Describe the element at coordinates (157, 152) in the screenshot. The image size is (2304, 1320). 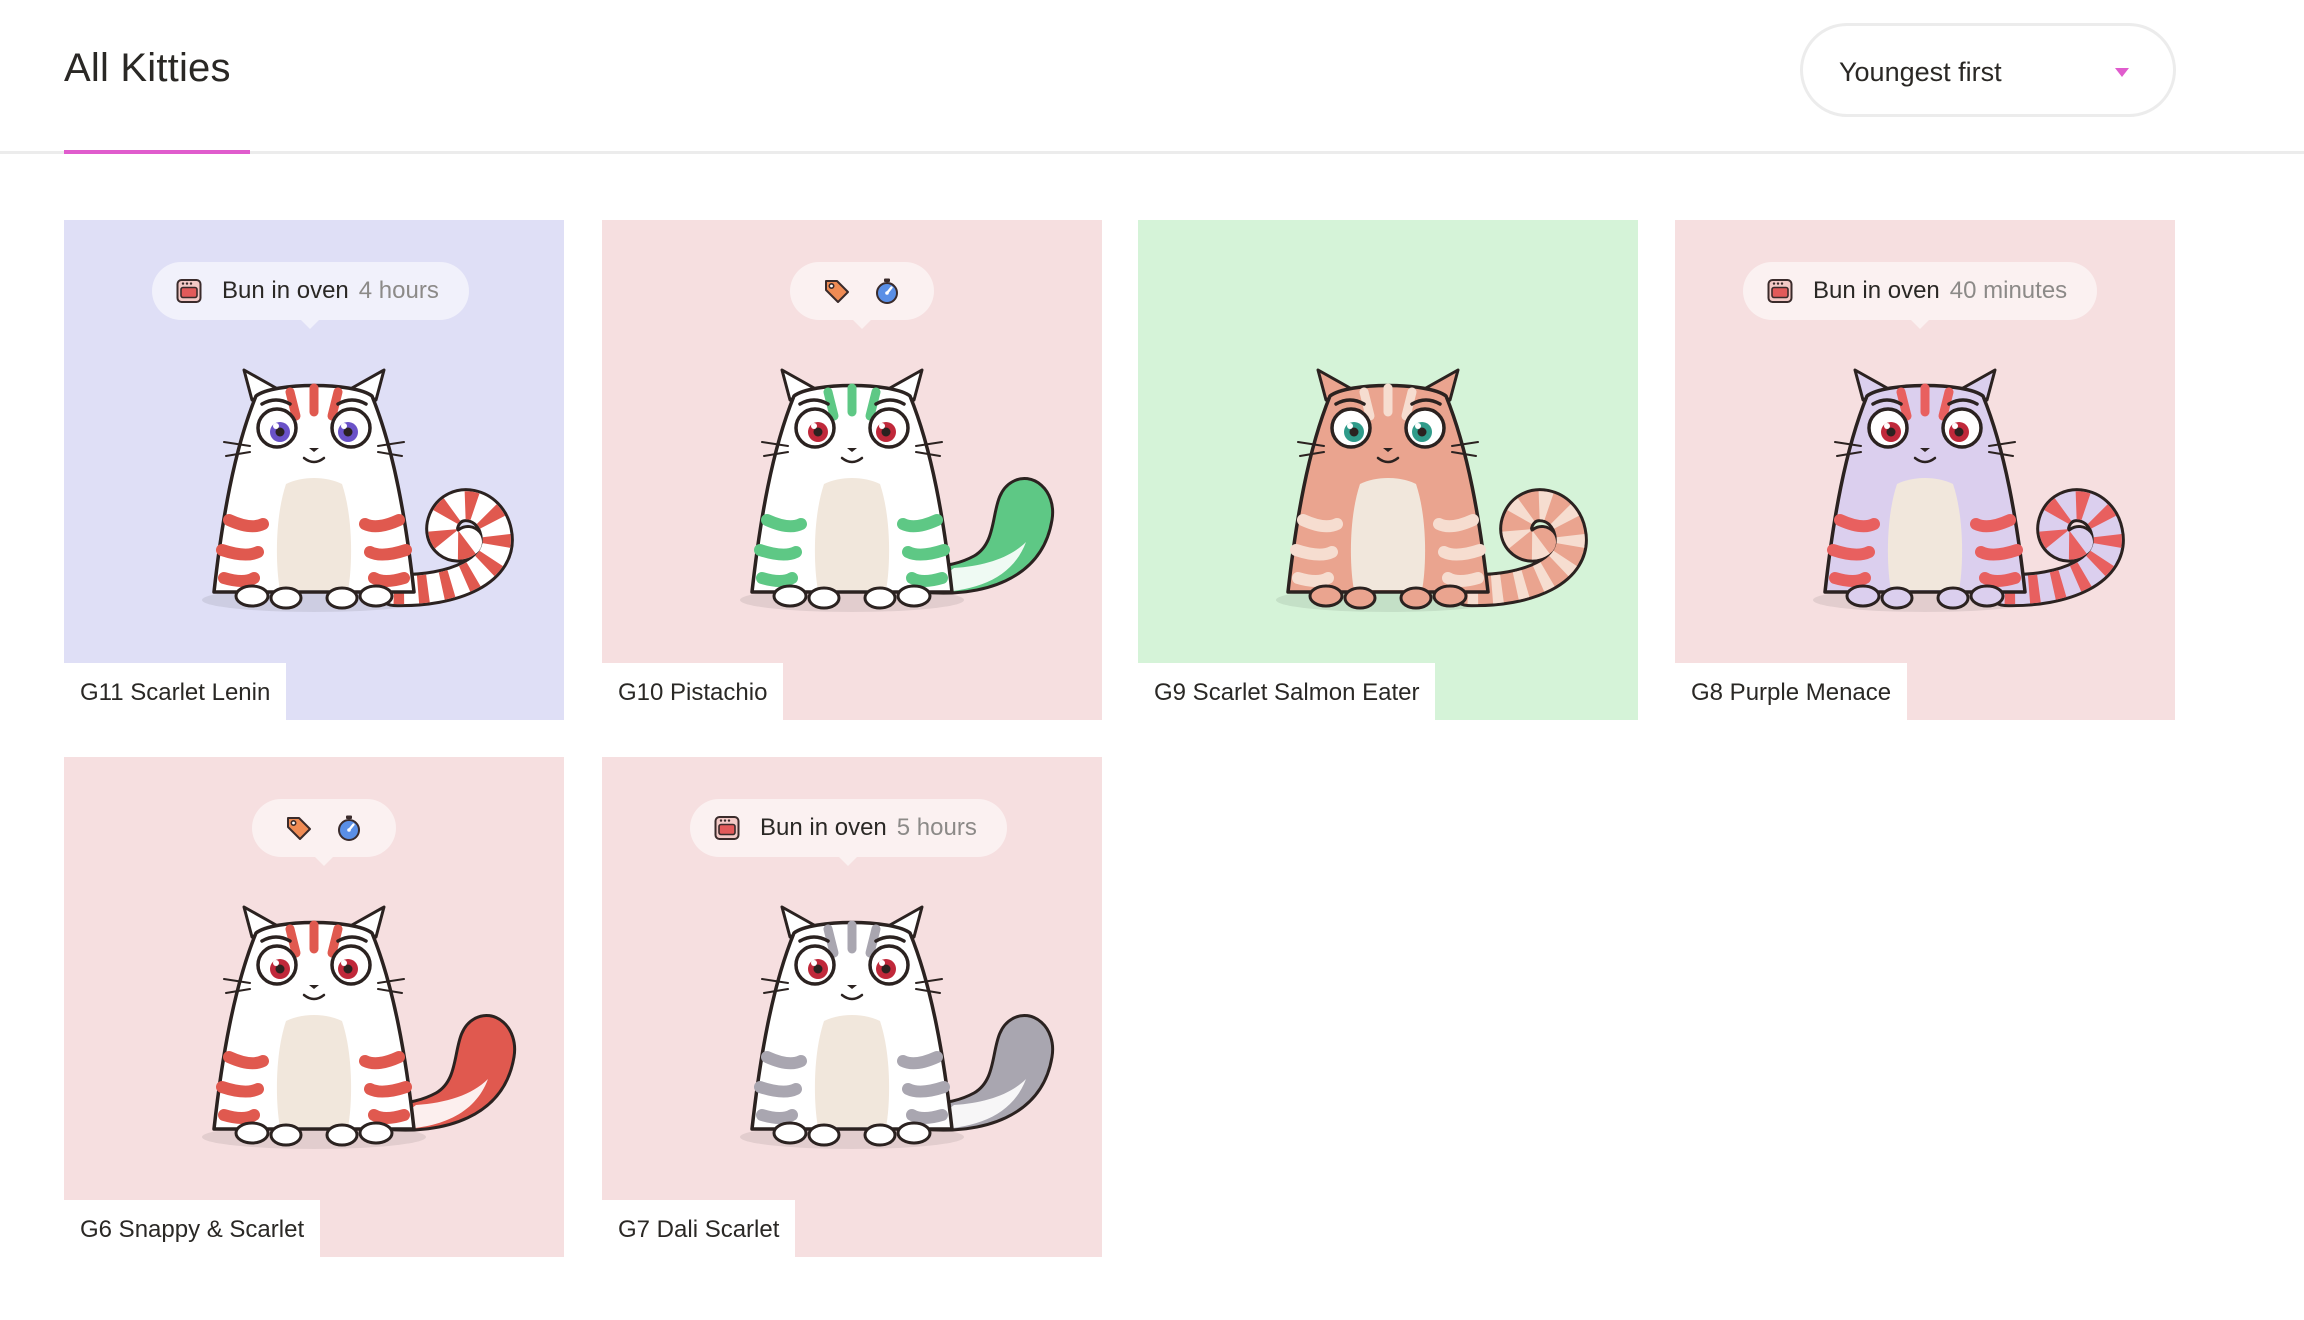
I see `active-tab-indicator` at that location.